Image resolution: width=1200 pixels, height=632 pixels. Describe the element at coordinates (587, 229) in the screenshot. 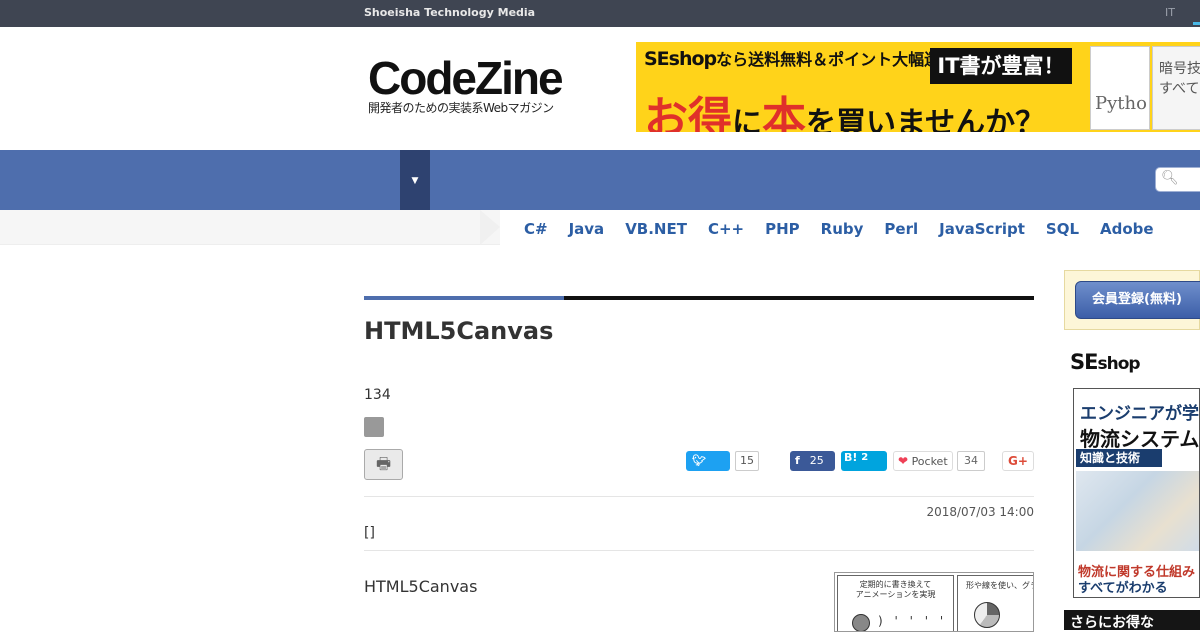

I see `lang-link-java: Java` at that location.